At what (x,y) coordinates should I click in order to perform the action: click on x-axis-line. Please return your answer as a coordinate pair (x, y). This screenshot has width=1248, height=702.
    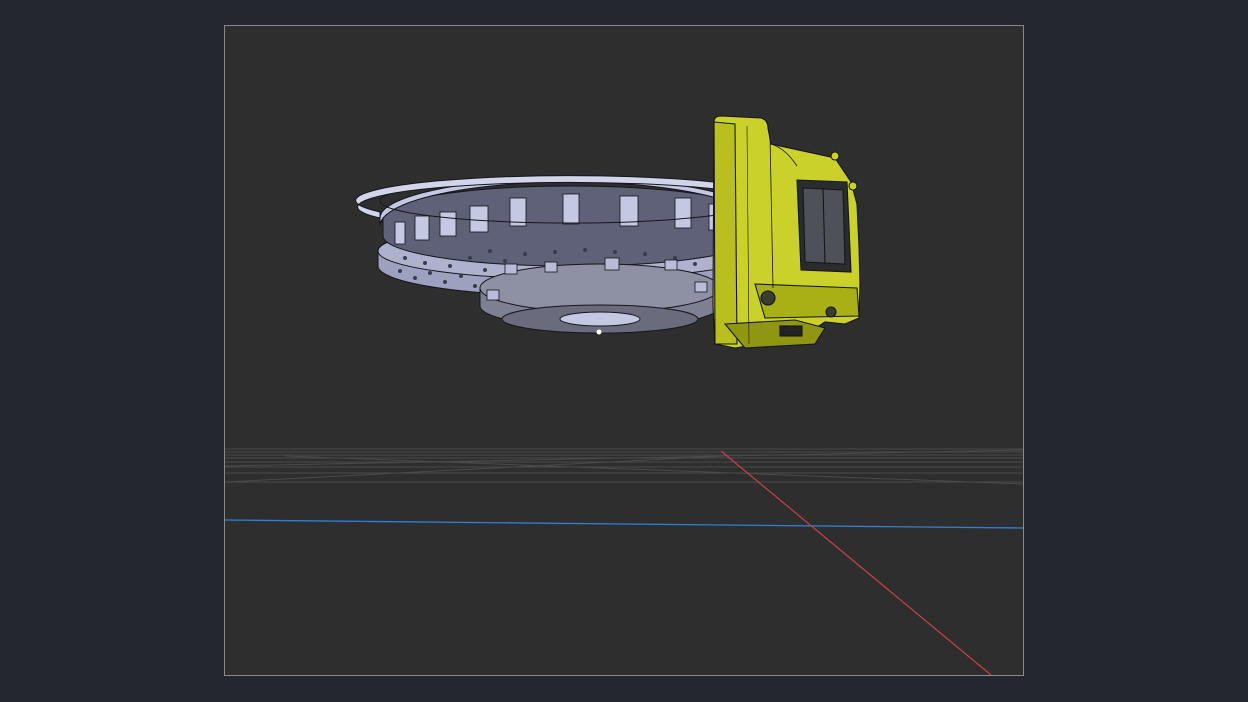
    Looking at the image, I should click on (856, 562).